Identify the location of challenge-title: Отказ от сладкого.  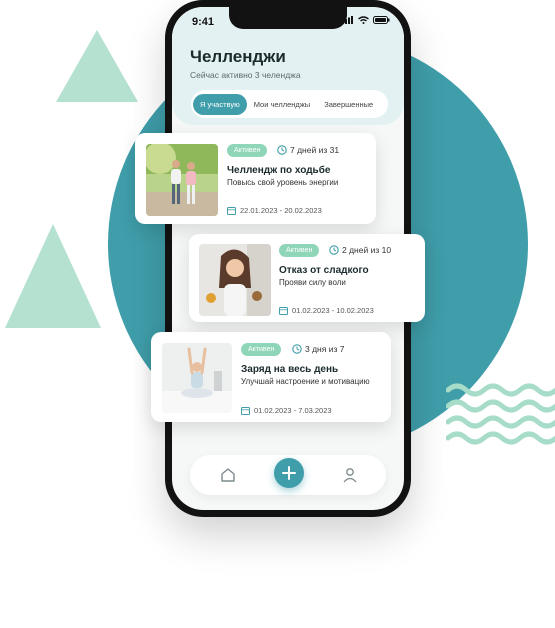
(324, 270).